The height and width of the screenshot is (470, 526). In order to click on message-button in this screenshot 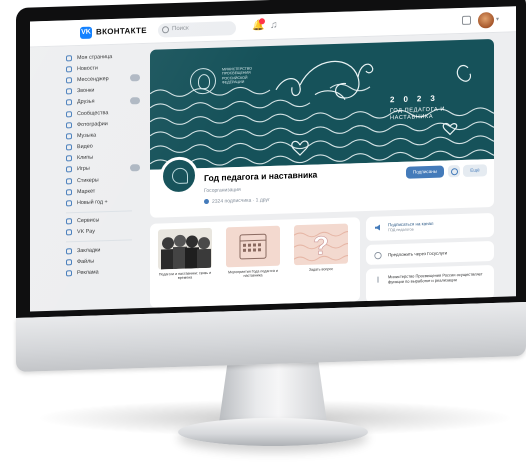, I will do `click(454, 171)`.